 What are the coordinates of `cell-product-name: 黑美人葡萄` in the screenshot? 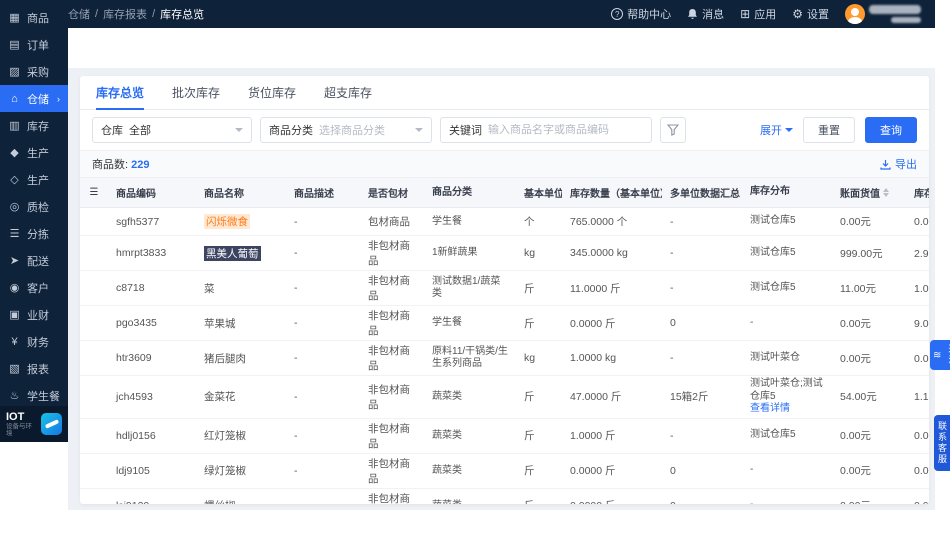 It's located at (232, 253).